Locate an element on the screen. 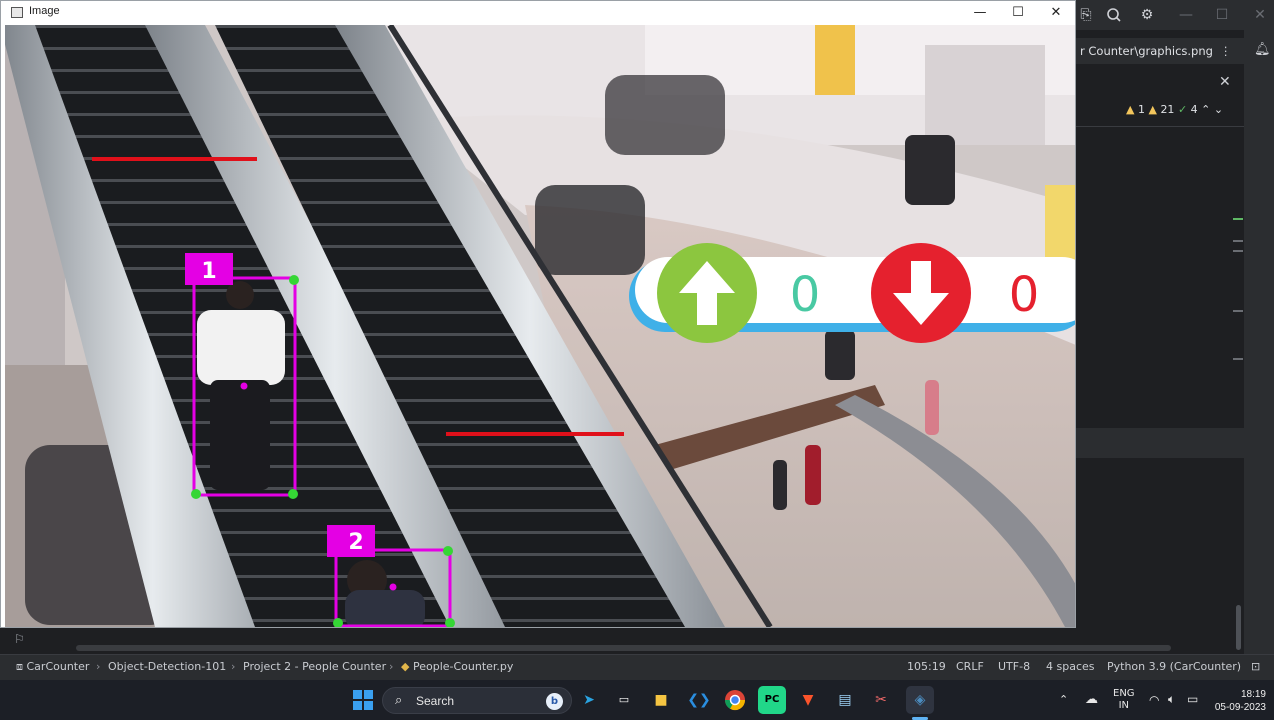 The image size is (1274, 720). taskbar-python: ◈ is located at coordinates (920, 700).